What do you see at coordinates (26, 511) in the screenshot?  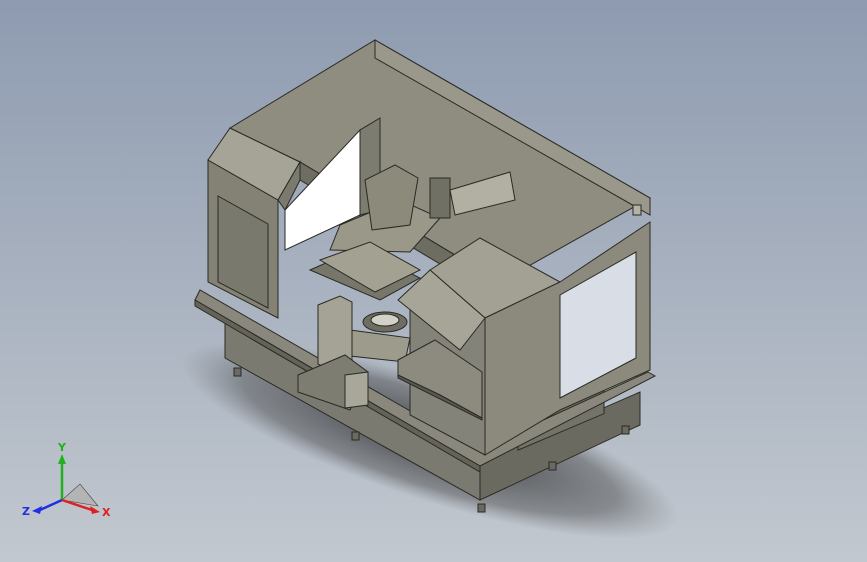 I see `z-axis-label: Z` at bounding box center [26, 511].